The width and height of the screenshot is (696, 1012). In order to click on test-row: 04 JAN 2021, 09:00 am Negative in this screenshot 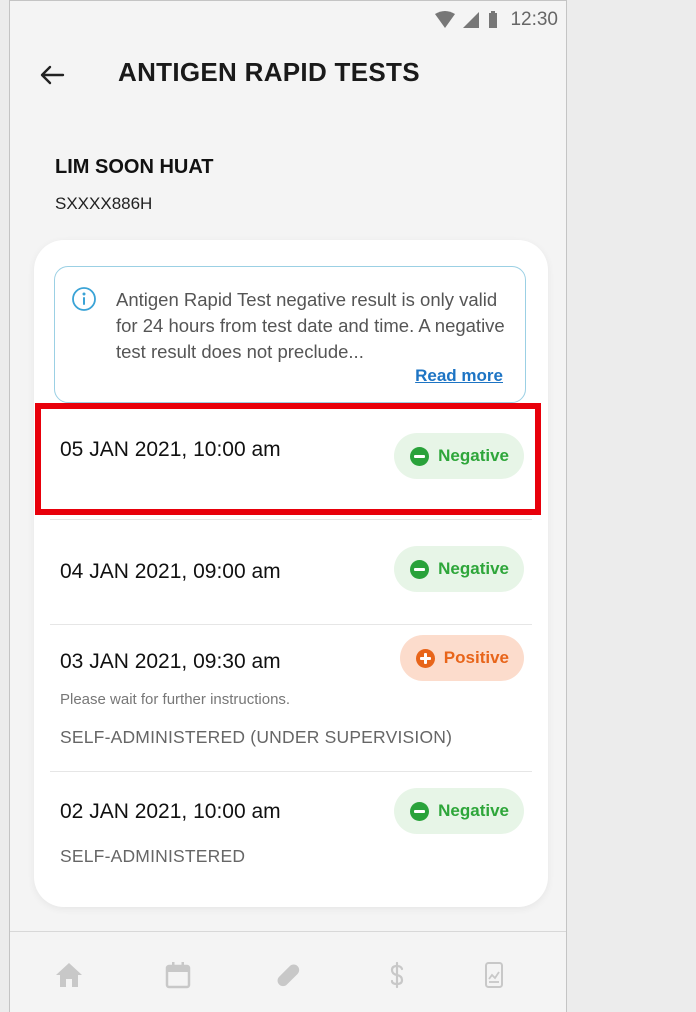, I will do `click(292, 576)`.